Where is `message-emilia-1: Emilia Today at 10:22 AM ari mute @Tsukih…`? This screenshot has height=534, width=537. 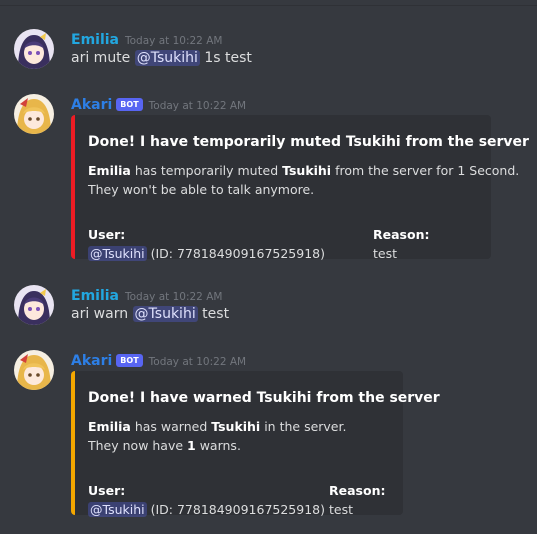
message-emilia-1: Emilia Today at 10:22 AM ari mute @Tsukih… is located at coordinates (268, 51).